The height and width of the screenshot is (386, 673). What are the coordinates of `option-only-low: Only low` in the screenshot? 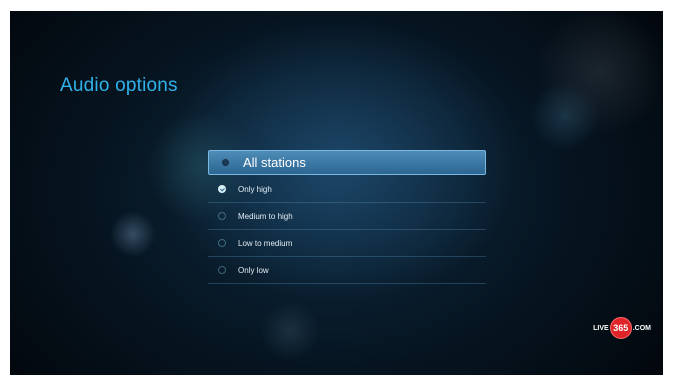 It's located at (347, 270).